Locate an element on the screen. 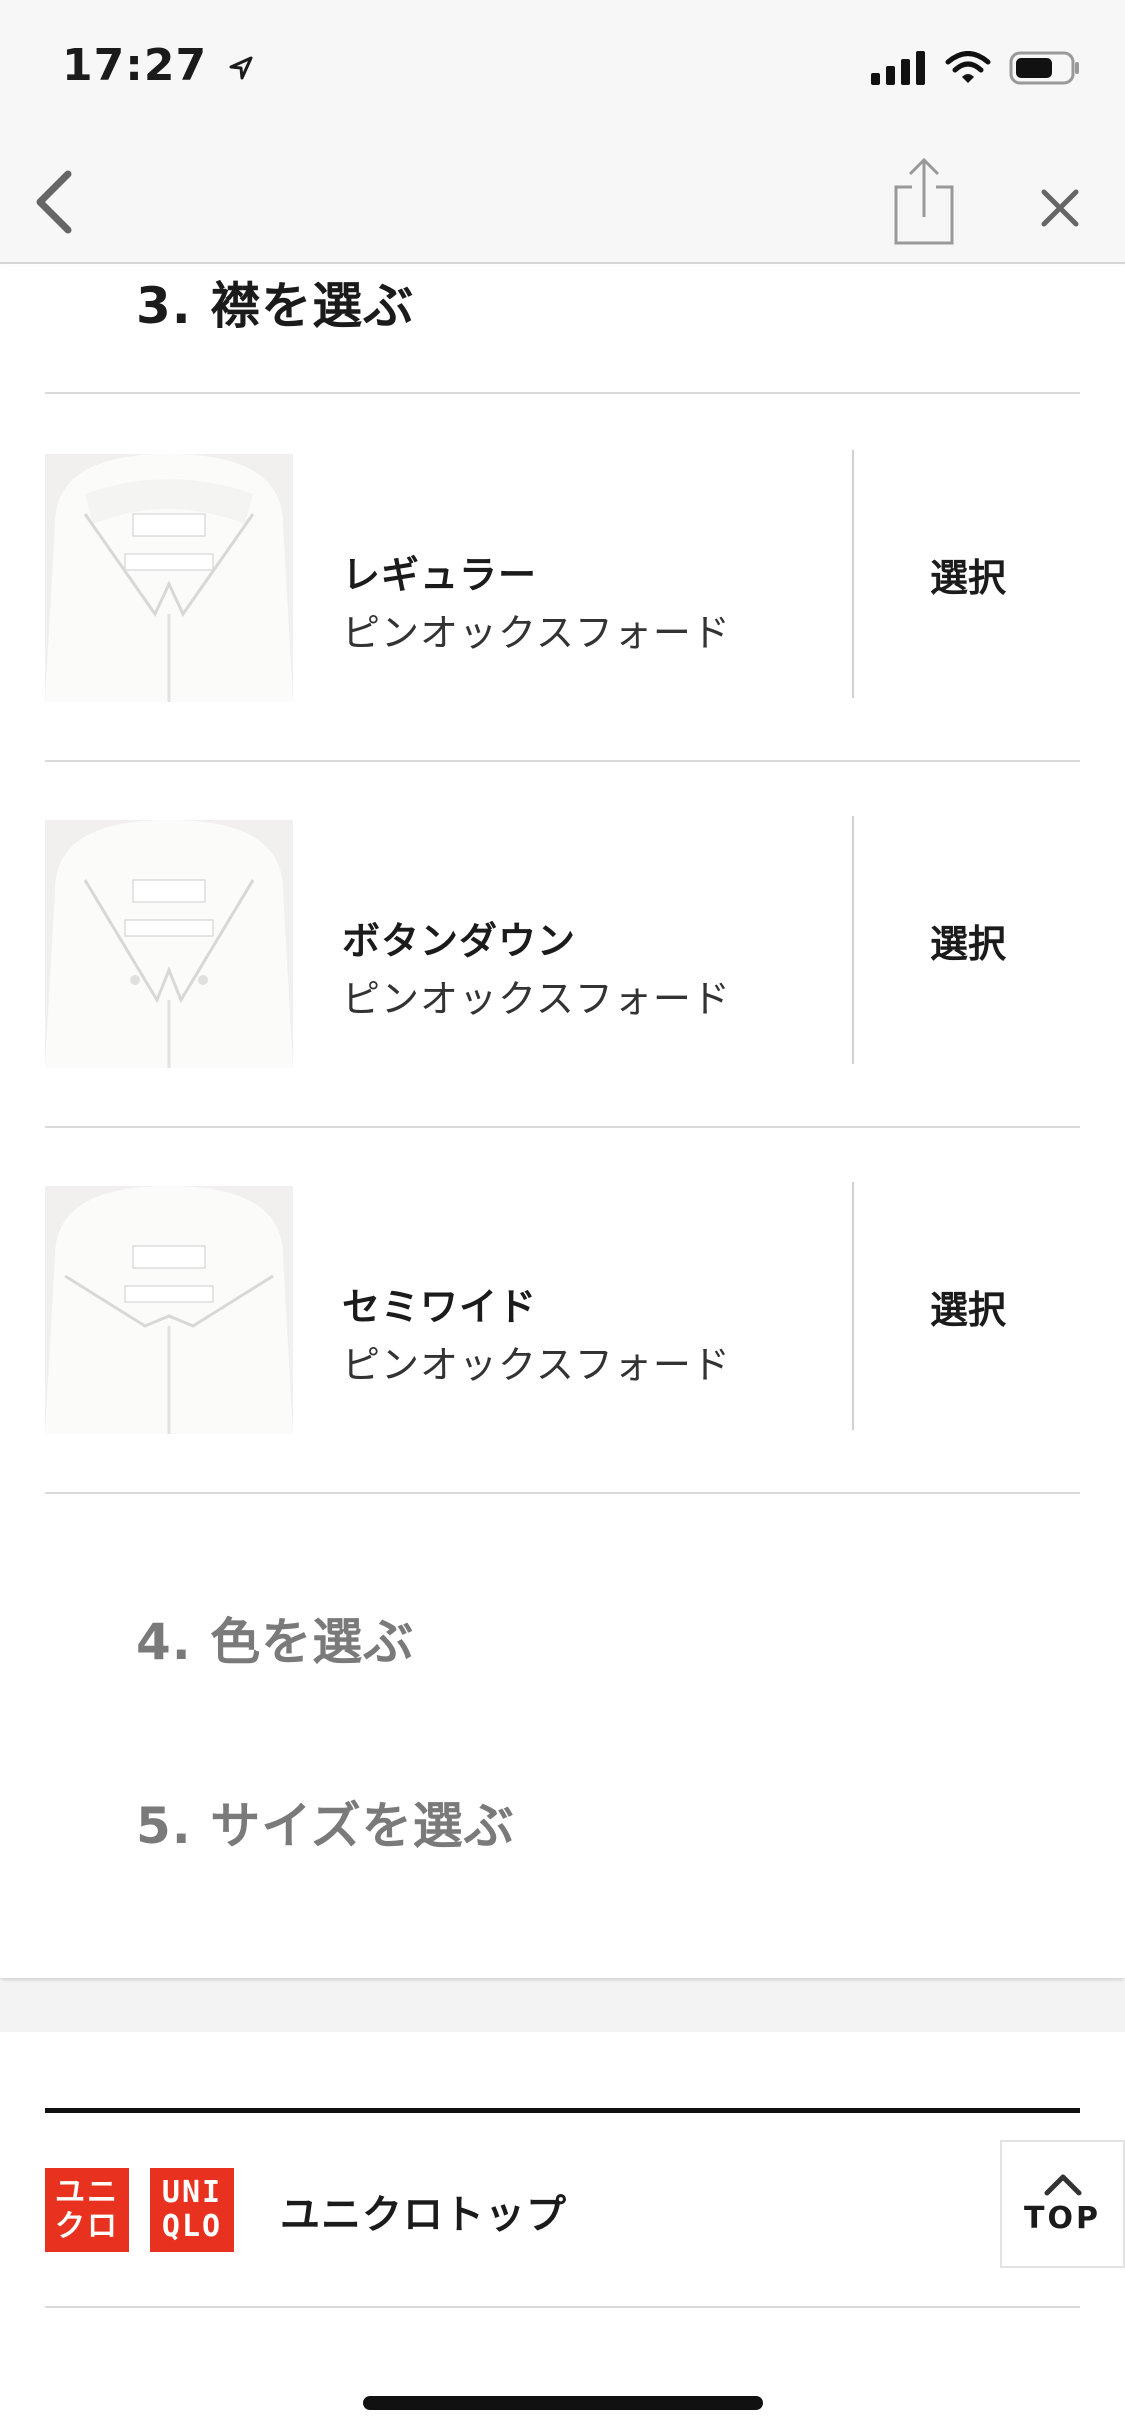 The image size is (1125, 2436). chevron-left-icon is located at coordinates (54, 202).